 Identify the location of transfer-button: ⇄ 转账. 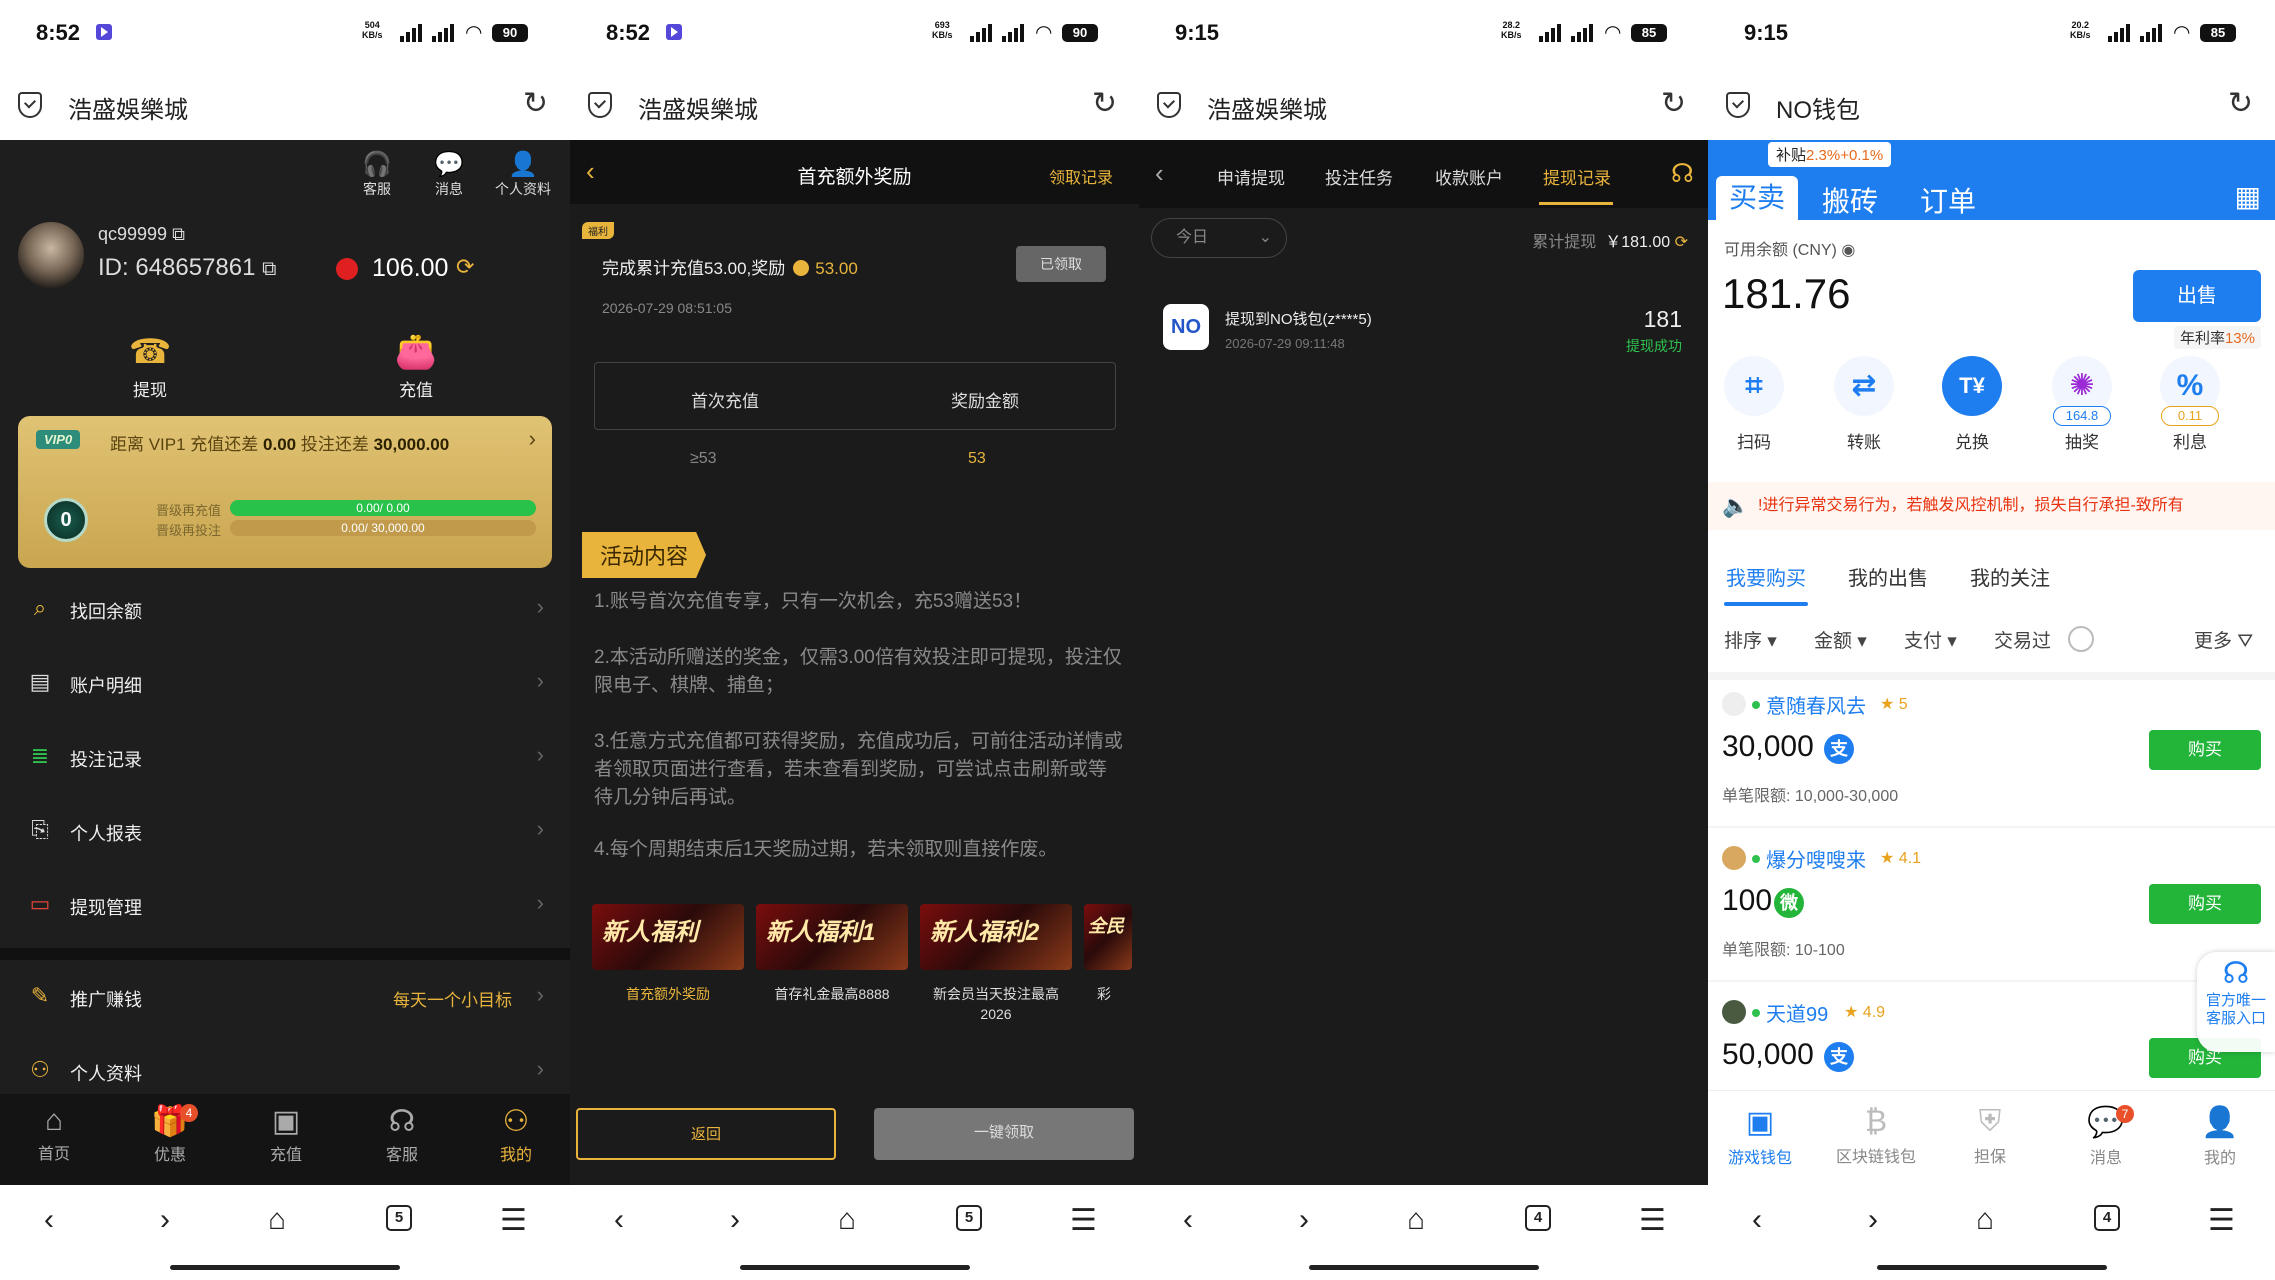
(1864, 404).